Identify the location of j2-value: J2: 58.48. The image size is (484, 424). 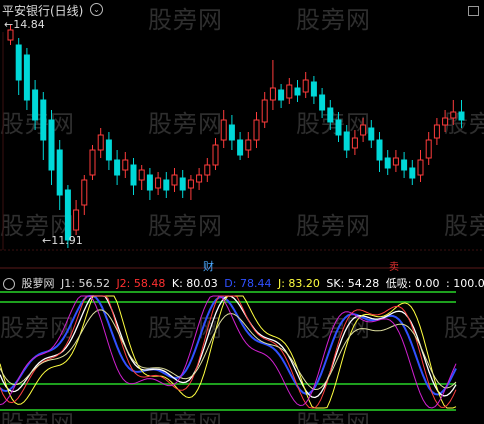
(141, 283).